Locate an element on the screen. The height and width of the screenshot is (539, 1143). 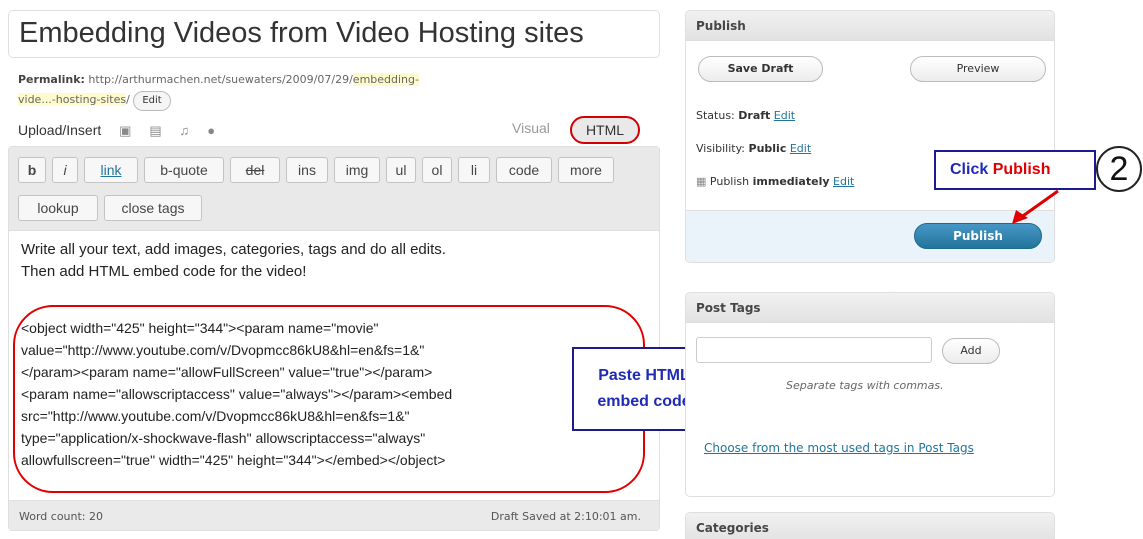
visibility-row: Visibility: Public Edit is located at coordinates (753, 148).